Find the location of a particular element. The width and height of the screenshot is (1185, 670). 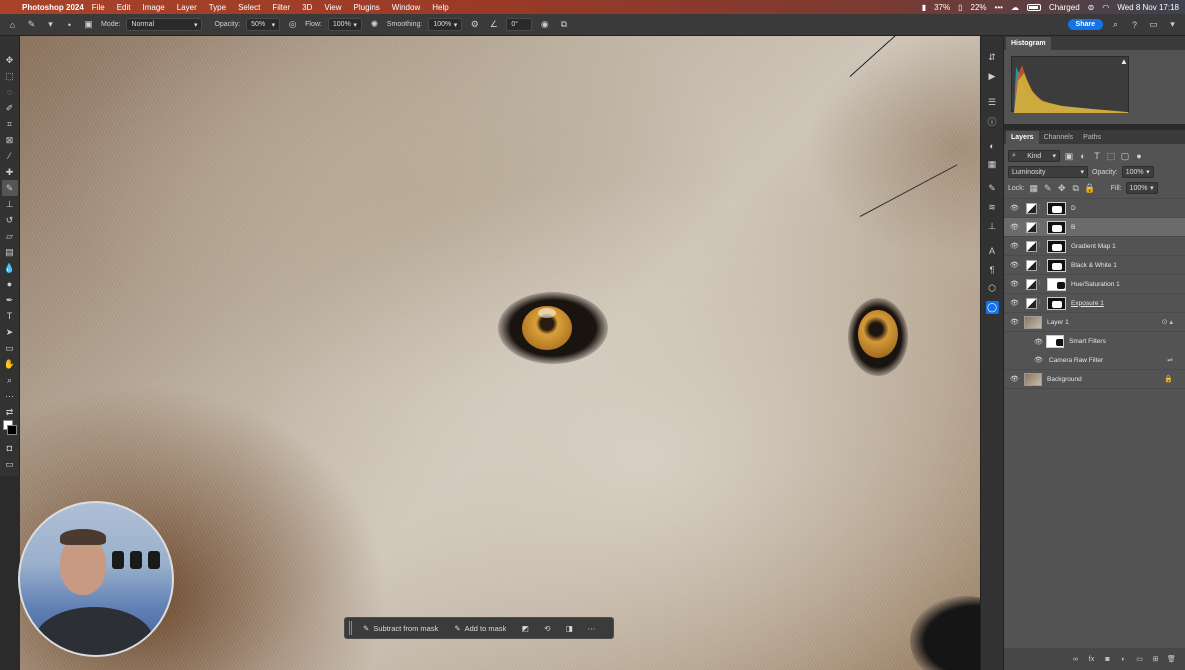

cloud-icon: ☁ is located at coordinates (1015, 7).